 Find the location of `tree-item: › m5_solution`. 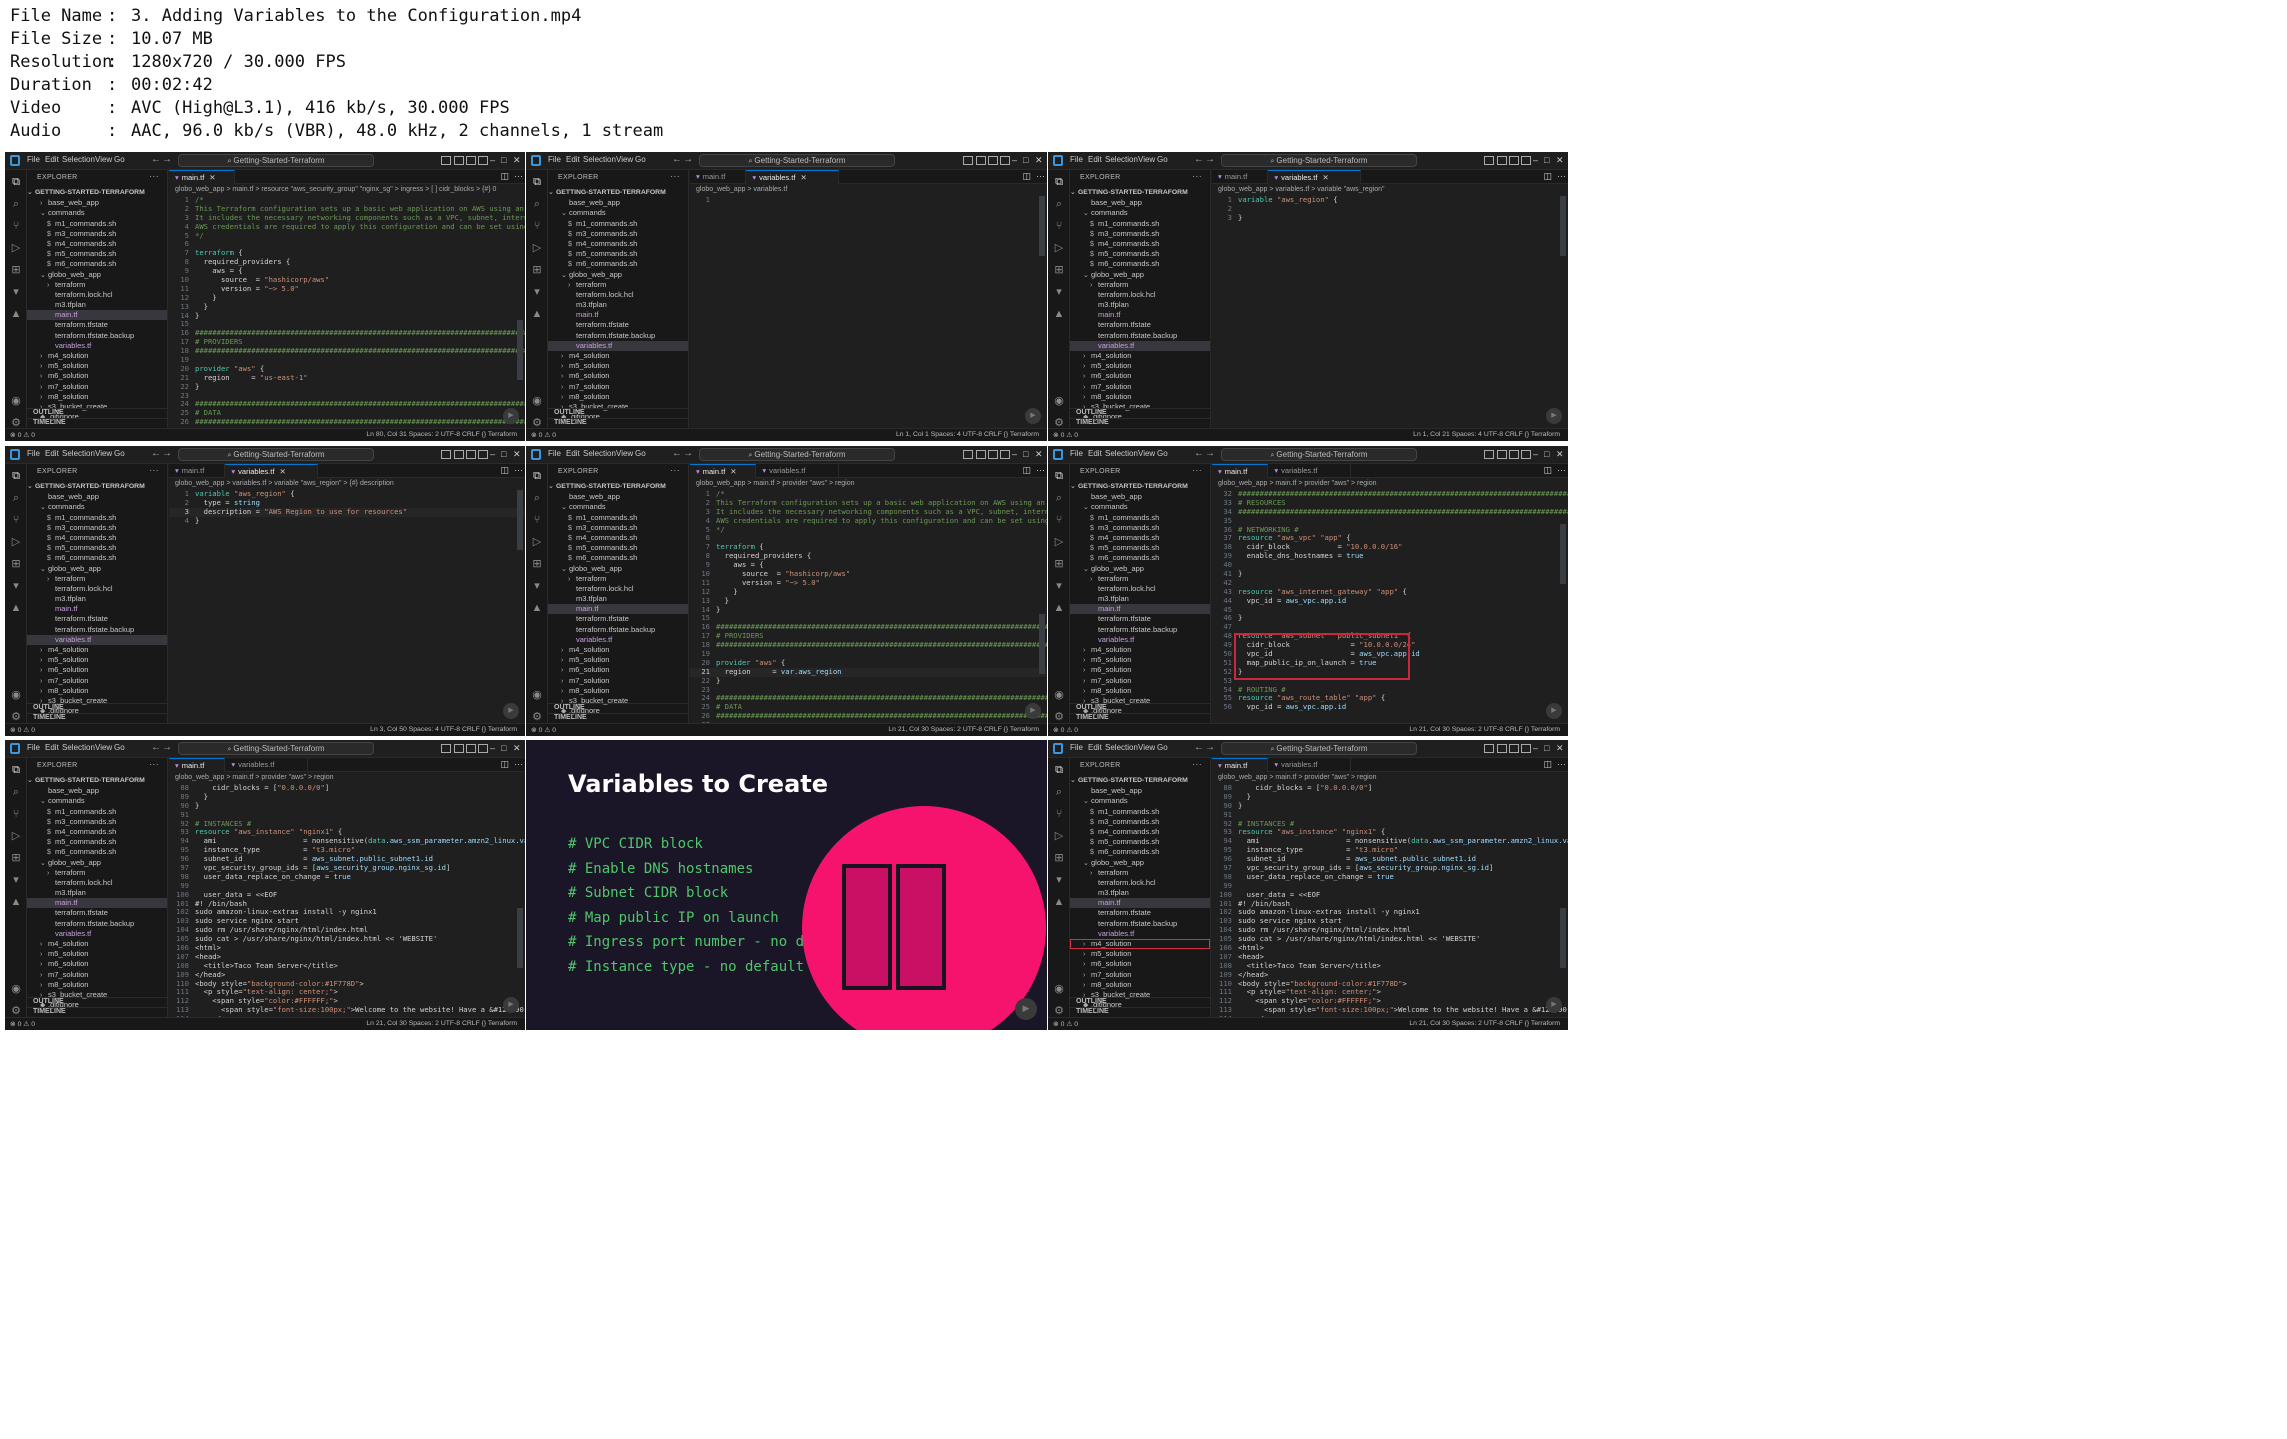

tree-item: › m5_solution is located at coordinates (618, 366).